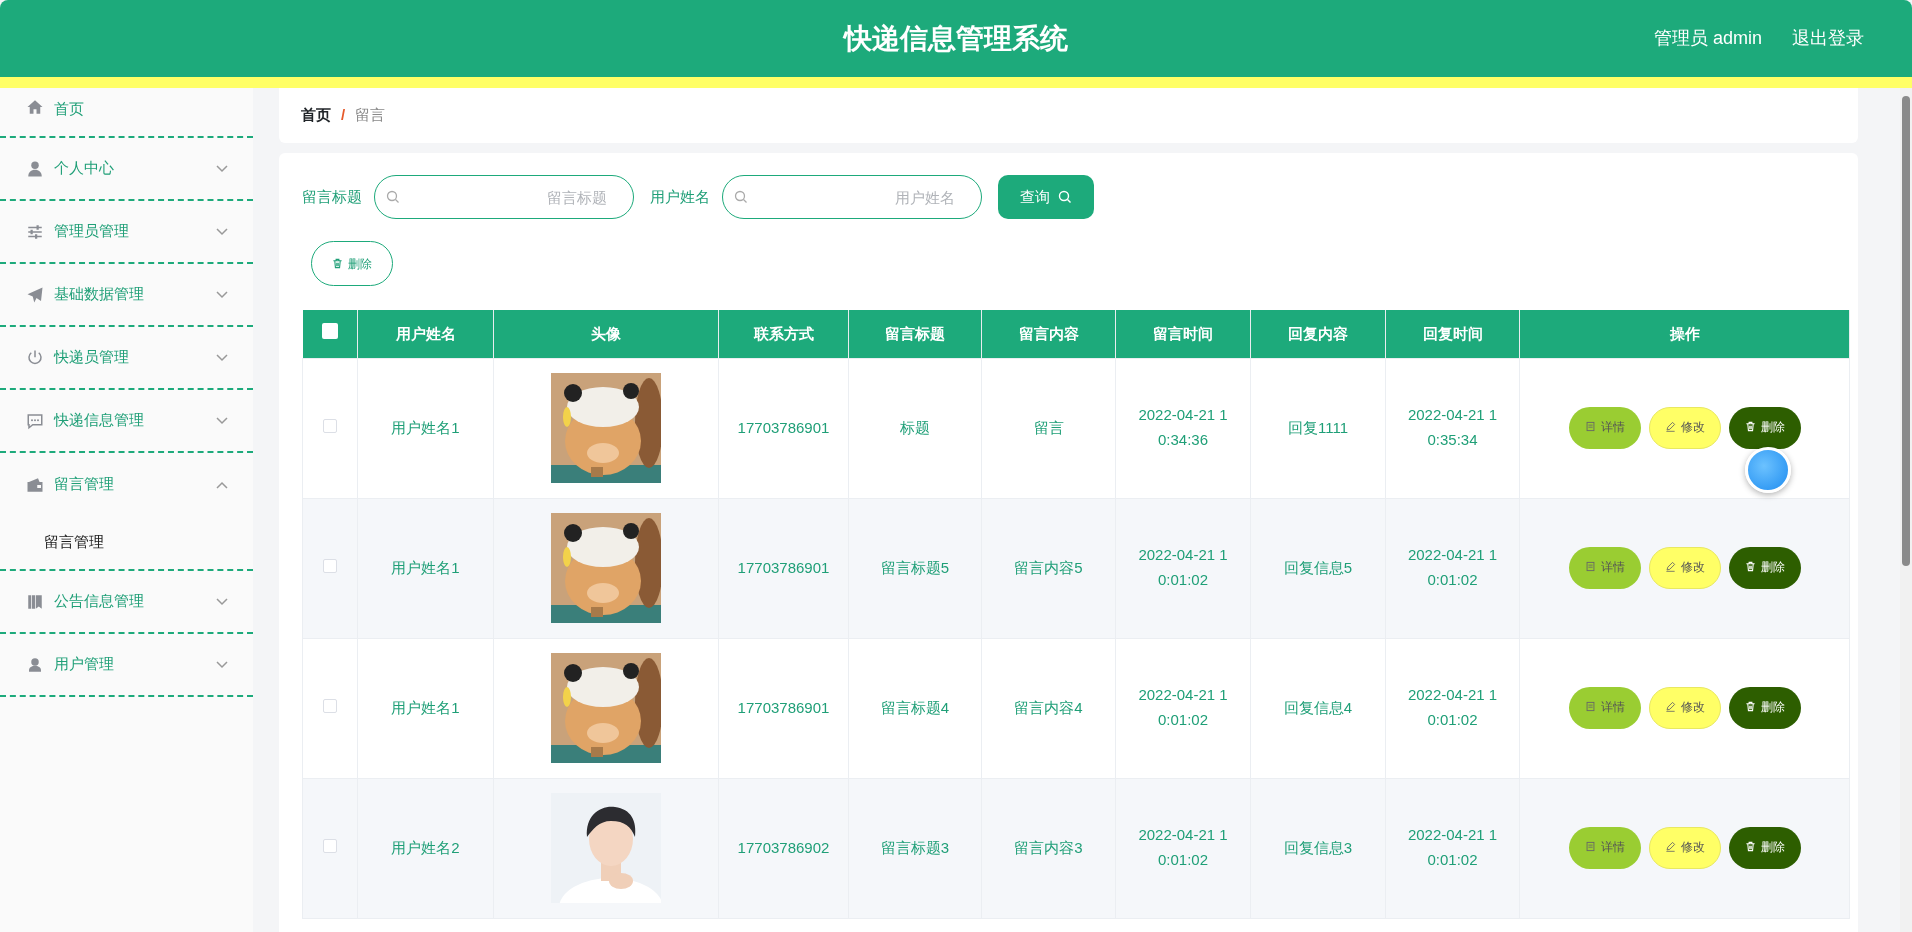  Describe the element at coordinates (915, 334) in the screenshot. I see `column-header: 留言标题` at that location.